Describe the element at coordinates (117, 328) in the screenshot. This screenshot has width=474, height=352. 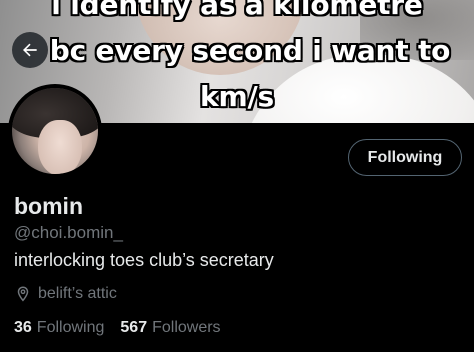
I see `profile-stats: 36 Following 567 Followers` at that location.